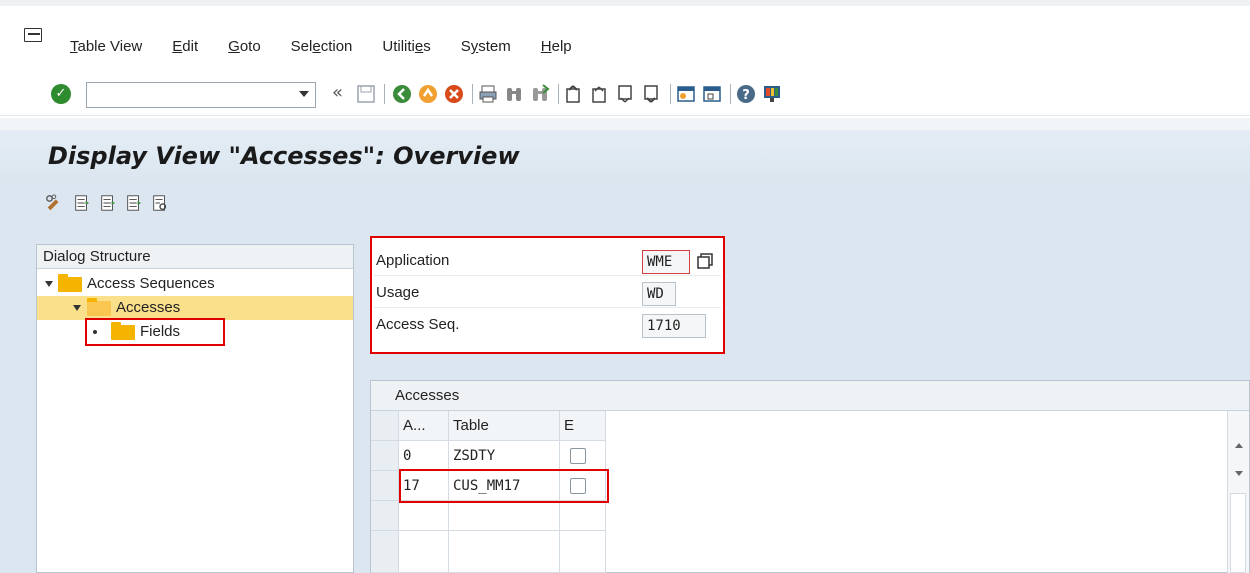  Describe the element at coordinates (1239, 473) in the screenshot. I see `scroll-down-icon` at that location.